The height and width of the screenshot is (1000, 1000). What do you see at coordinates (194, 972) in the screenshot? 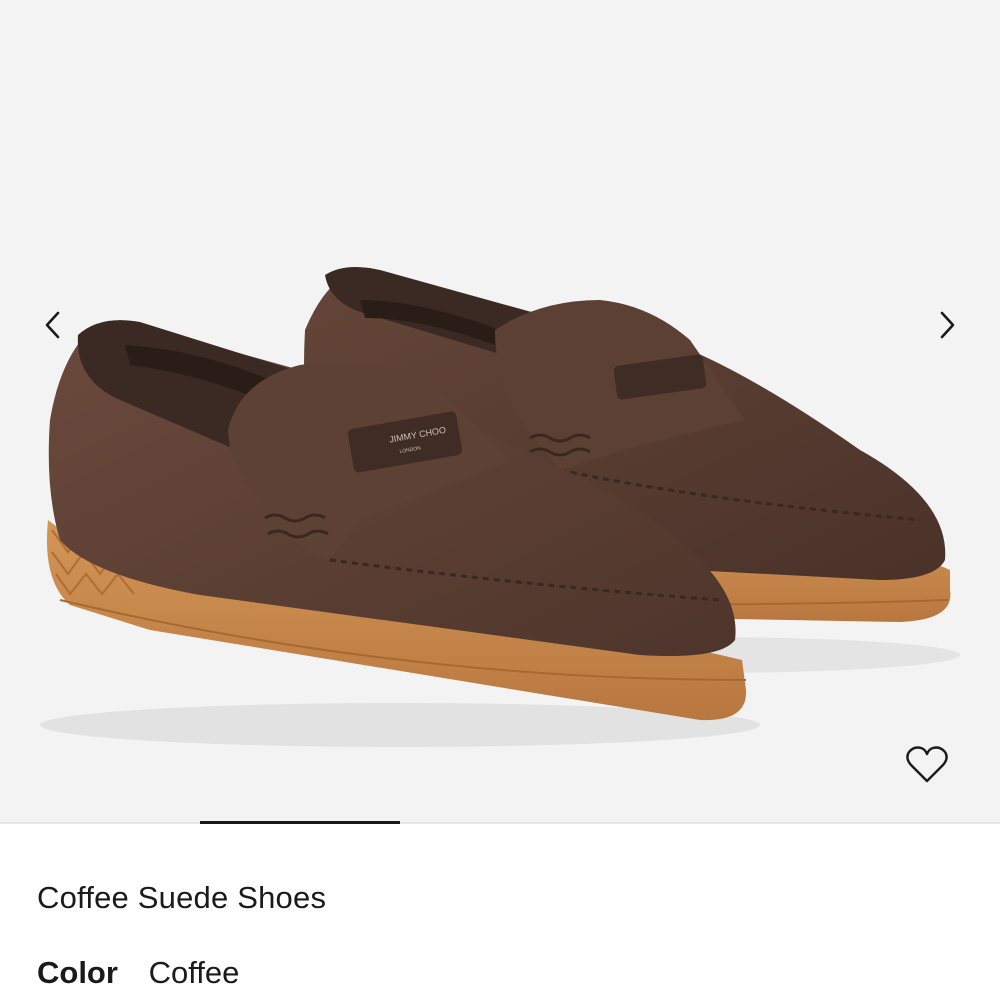
I see `color-value: Coffee` at bounding box center [194, 972].